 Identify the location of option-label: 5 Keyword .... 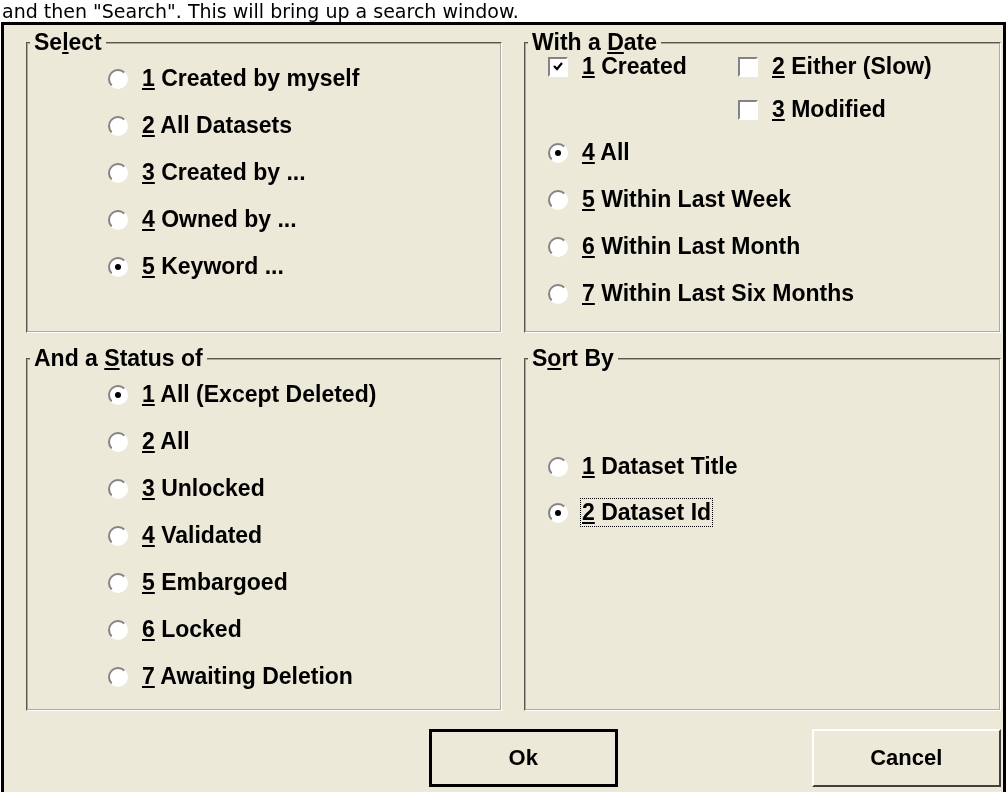
(213, 266).